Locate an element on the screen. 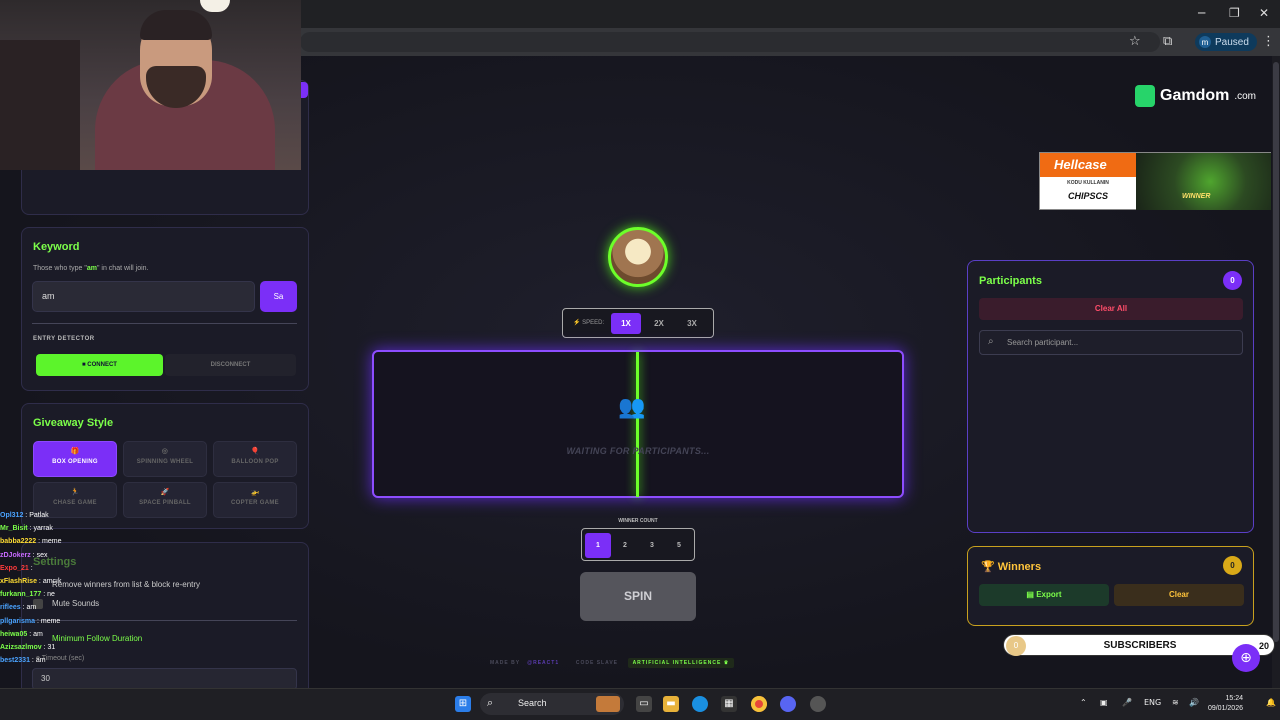 The height and width of the screenshot is (720, 1280). clear-all-button: Clear All is located at coordinates (1111, 309).